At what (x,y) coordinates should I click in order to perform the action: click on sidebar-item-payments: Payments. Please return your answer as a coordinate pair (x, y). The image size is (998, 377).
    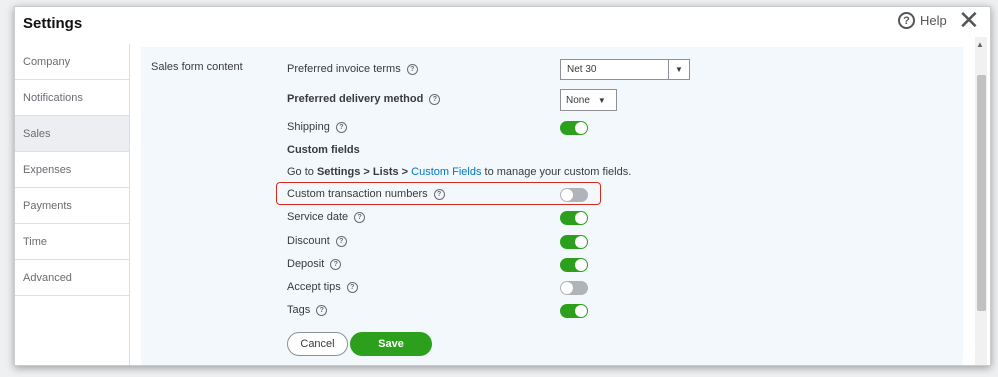
    Looking at the image, I should click on (72, 206).